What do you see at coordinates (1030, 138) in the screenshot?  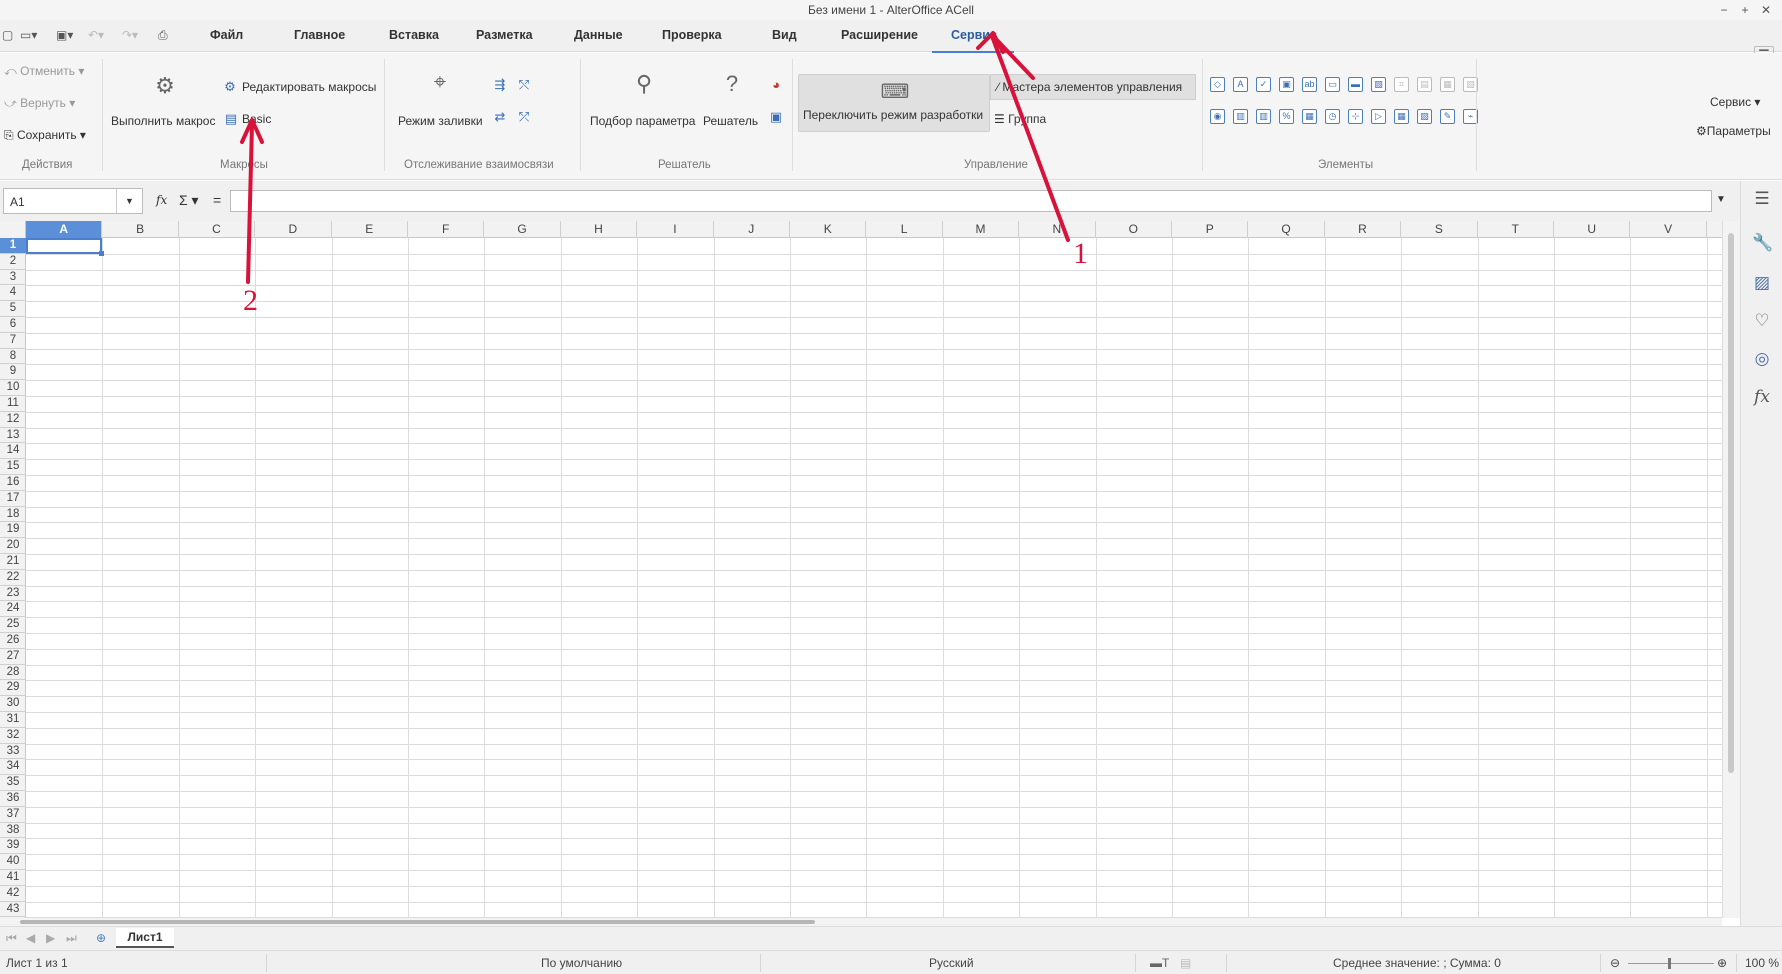 I see `annotation-arrow-1-shaft` at bounding box center [1030, 138].